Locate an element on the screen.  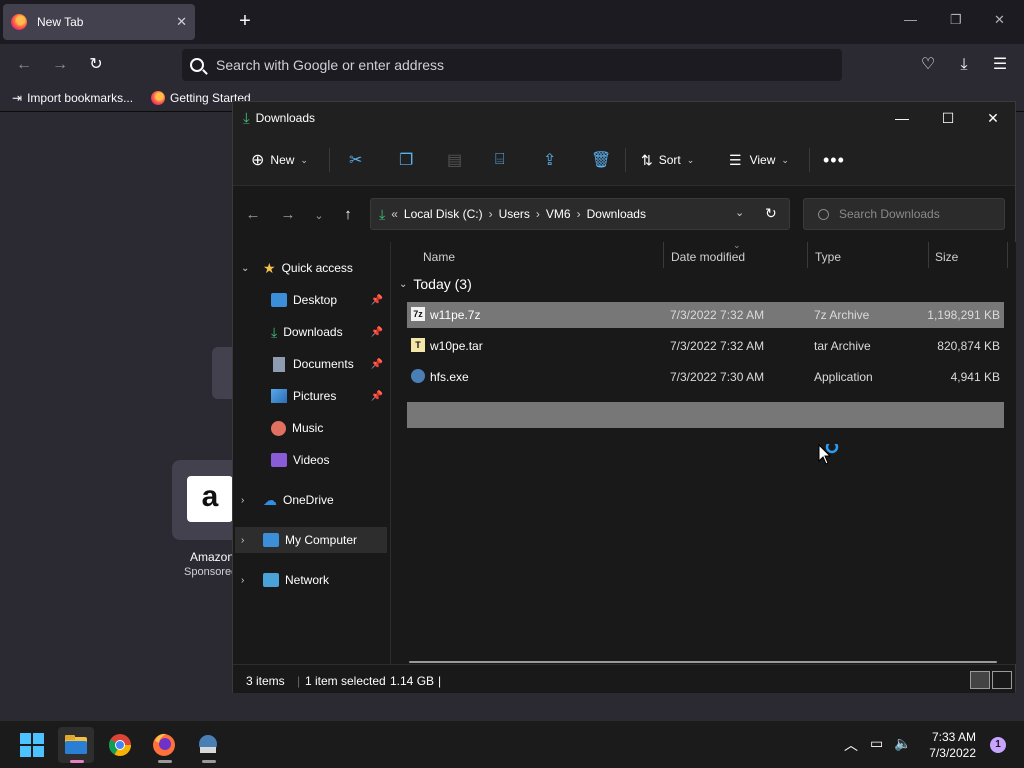
browser-tab: New Tab ✕ is located at coordinates (99, 22).